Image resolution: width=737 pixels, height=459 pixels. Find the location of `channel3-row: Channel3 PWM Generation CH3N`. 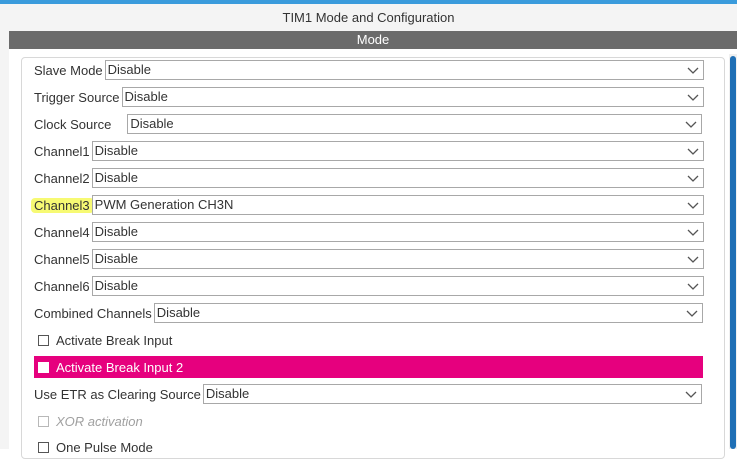

channel3-row: Channel3 PWM Generation CH3N is located at coordinates (369, 205).